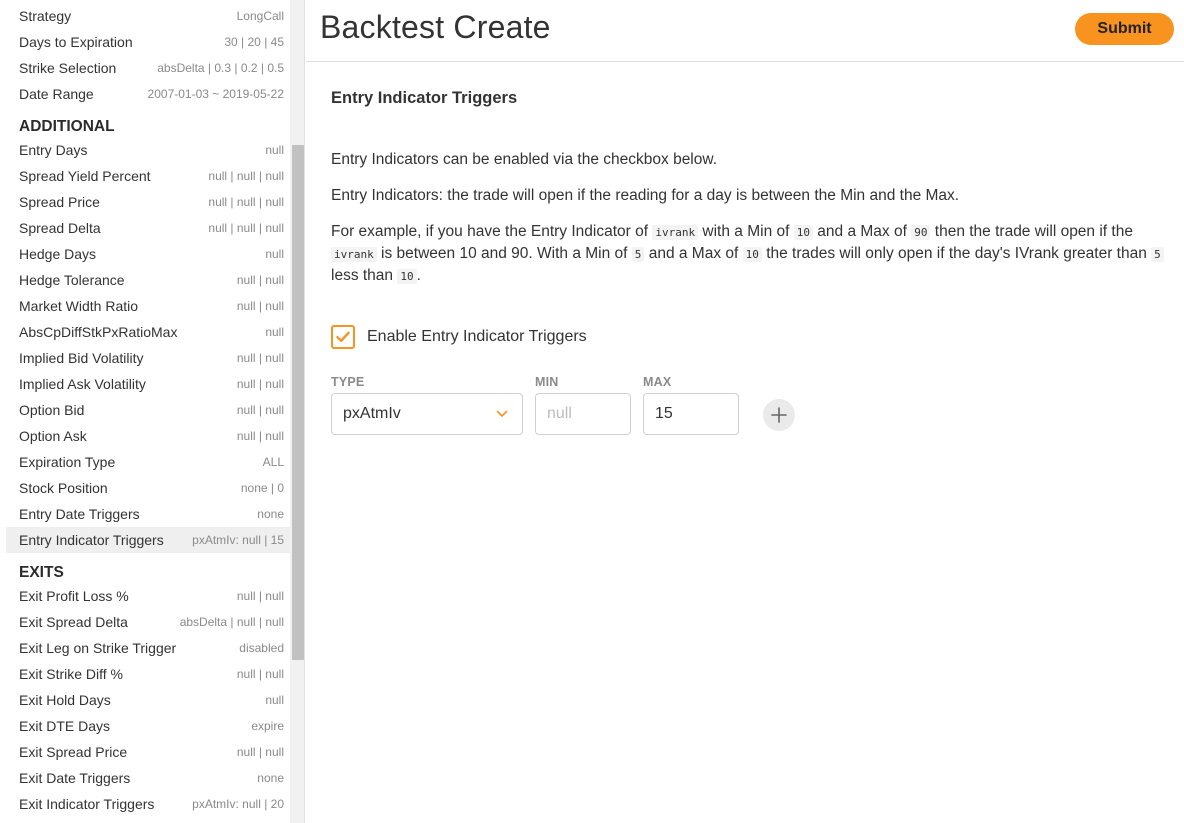 This screenshot has width=1184, height=823. I want to click on sidebar-item-value: absDelta | 0.3 | 0.2 | 0.5, so click(220, 68).